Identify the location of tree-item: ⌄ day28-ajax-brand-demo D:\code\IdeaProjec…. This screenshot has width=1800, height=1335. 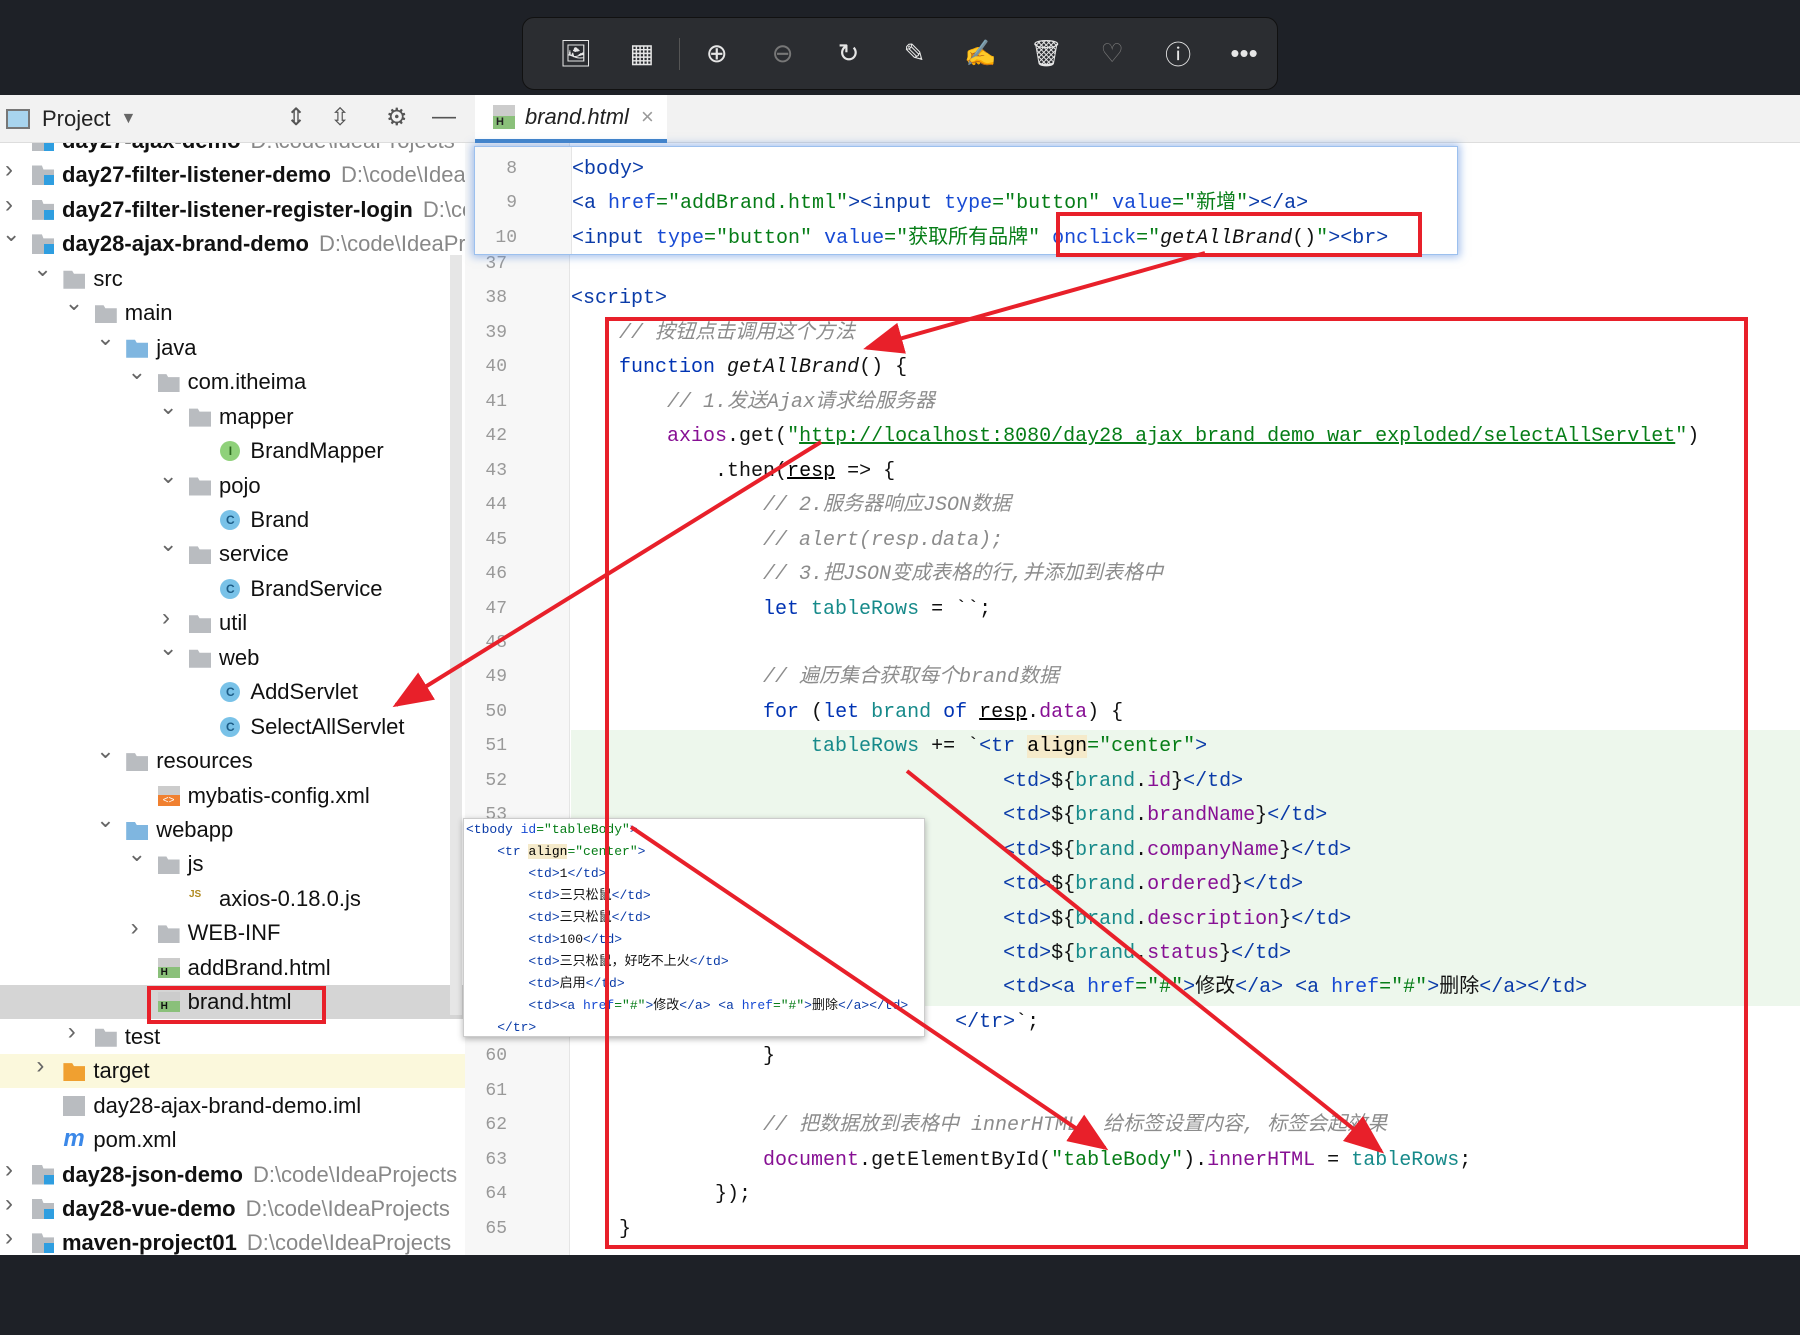
(232, 241).